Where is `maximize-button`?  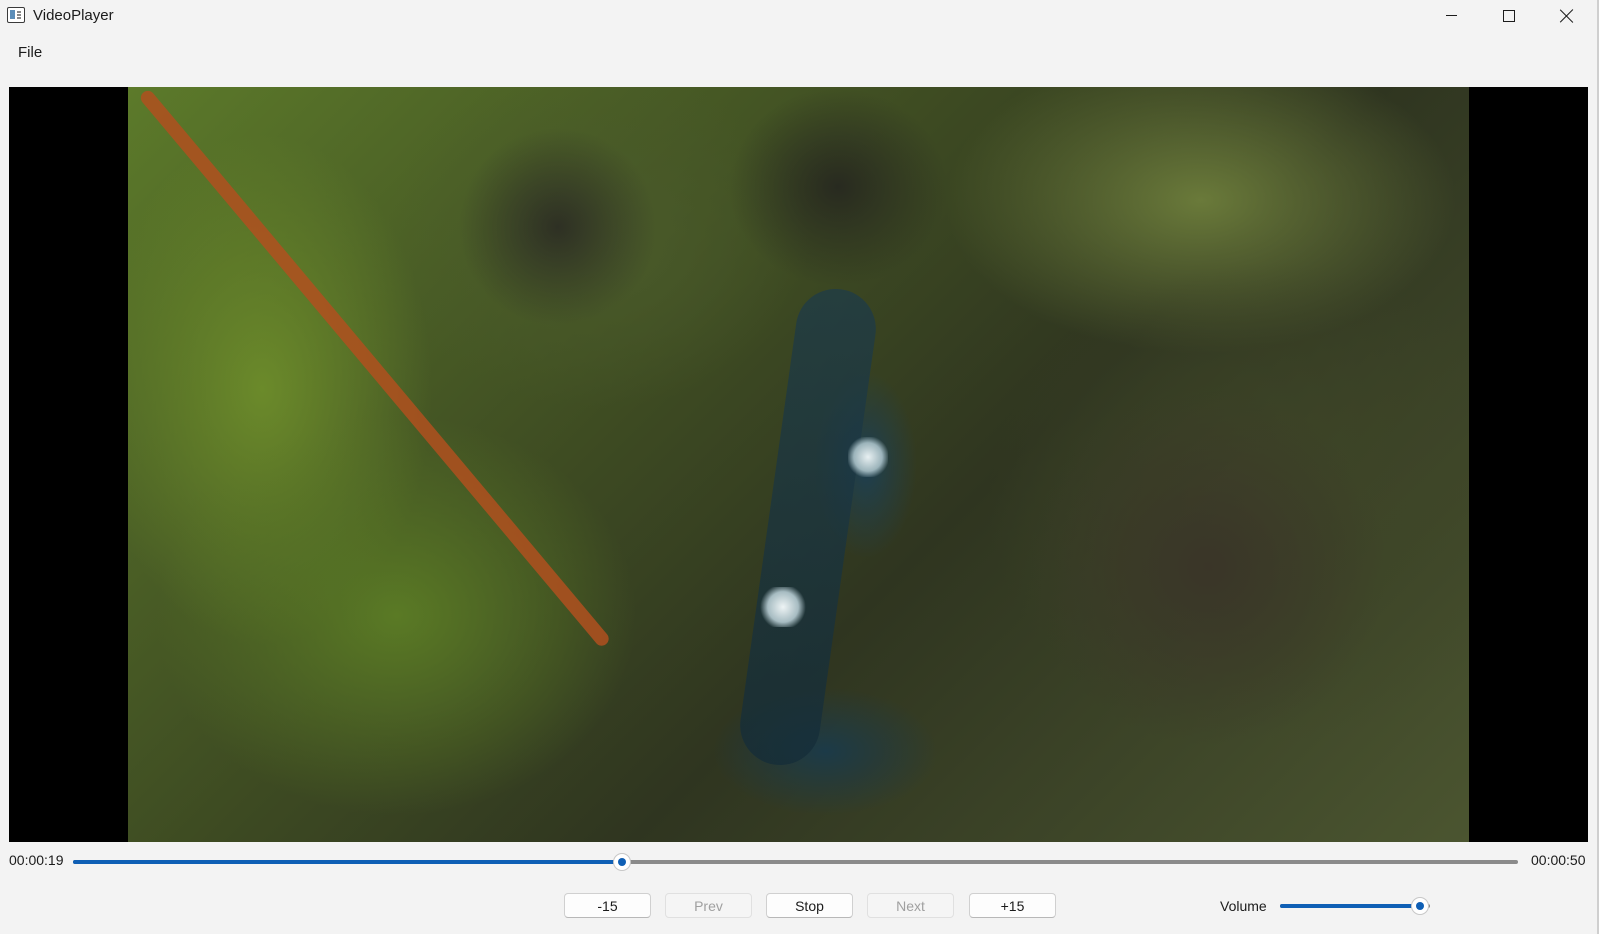
maximize-button is located at coordinates (1509, 15).